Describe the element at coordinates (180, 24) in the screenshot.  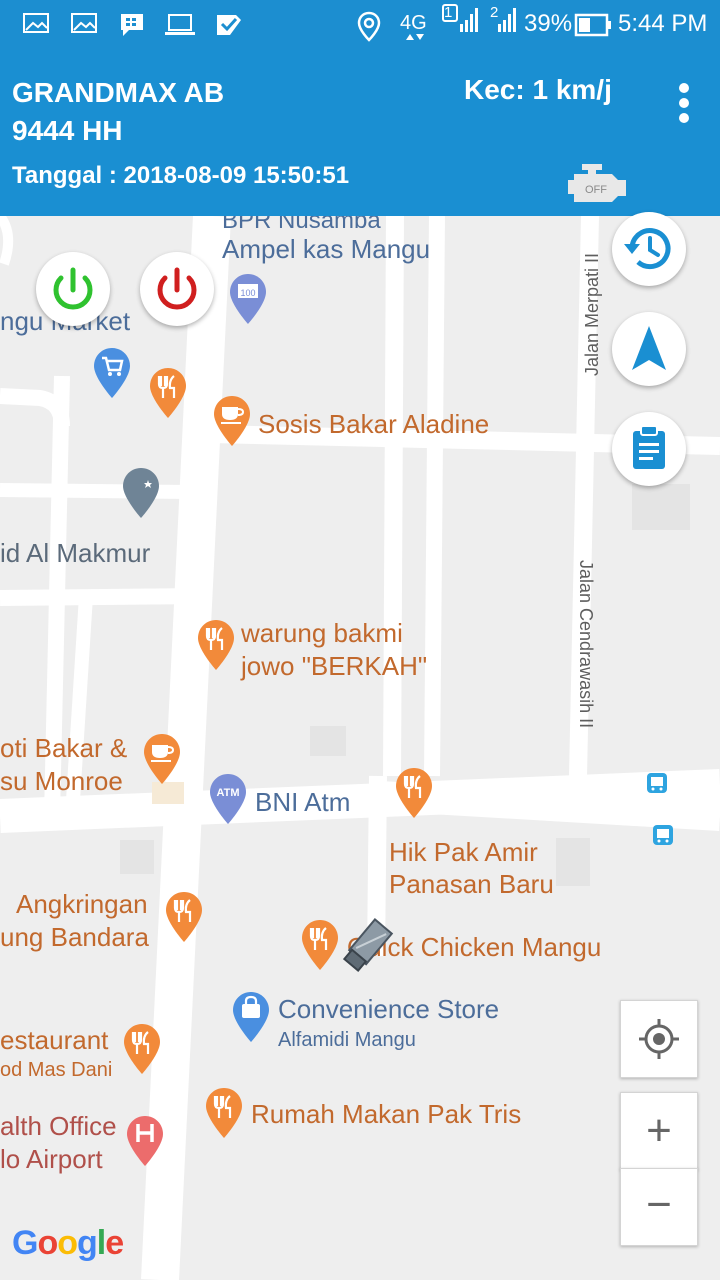
I see `laptop-icon` at that location.